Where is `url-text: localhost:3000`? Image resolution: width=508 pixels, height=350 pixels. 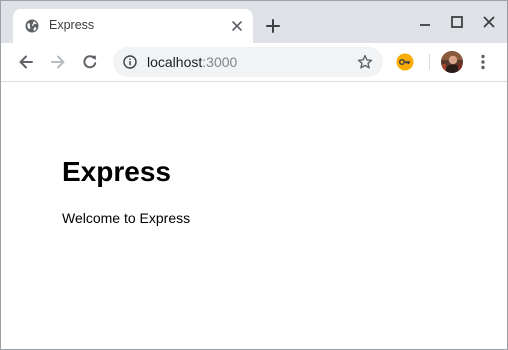
url-text: localhost:3000 is located at coordinates (192, 62).